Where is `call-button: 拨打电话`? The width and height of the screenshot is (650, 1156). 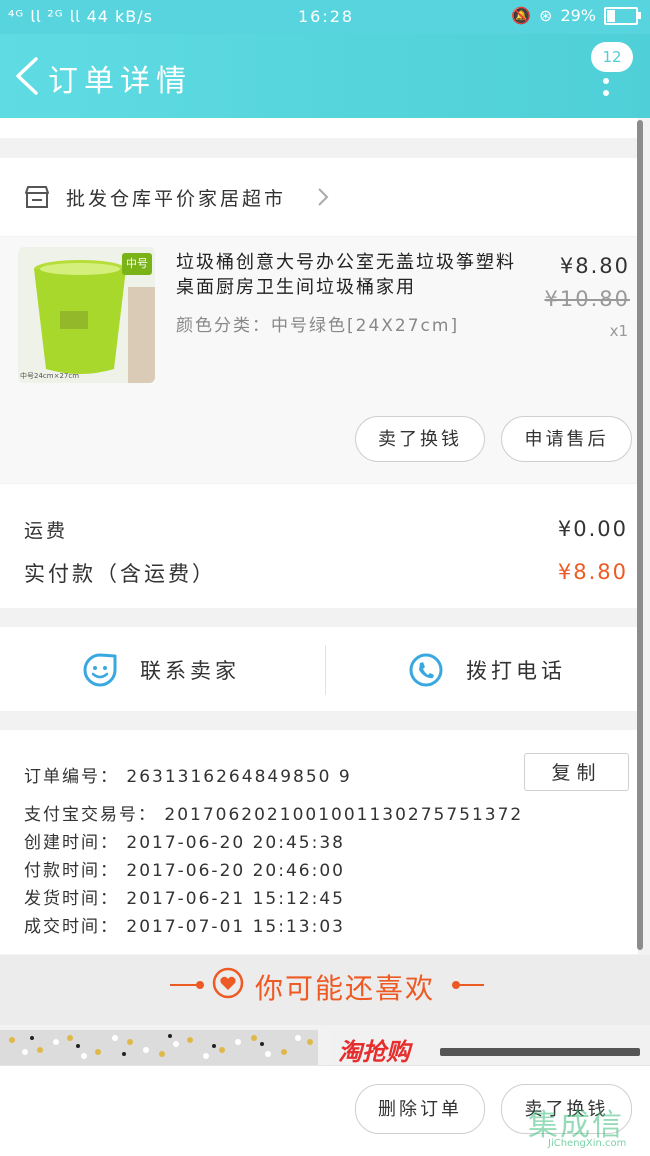
call-button: 拨打电话 is located at coordinates (487, 670).